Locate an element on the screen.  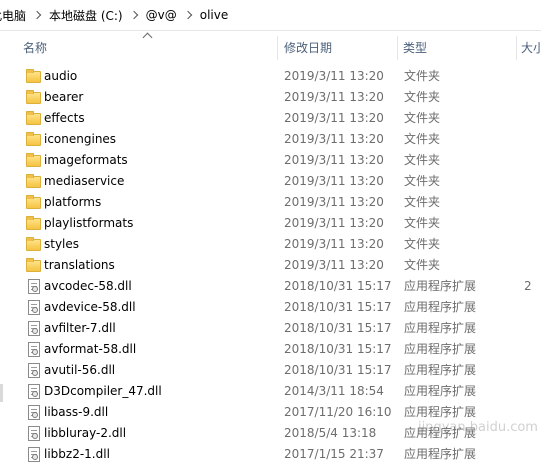
file-row: avcodec-58.dll 2018/10/31 15:17 应用程序扩展 2 is located at coordinates (270, 286).